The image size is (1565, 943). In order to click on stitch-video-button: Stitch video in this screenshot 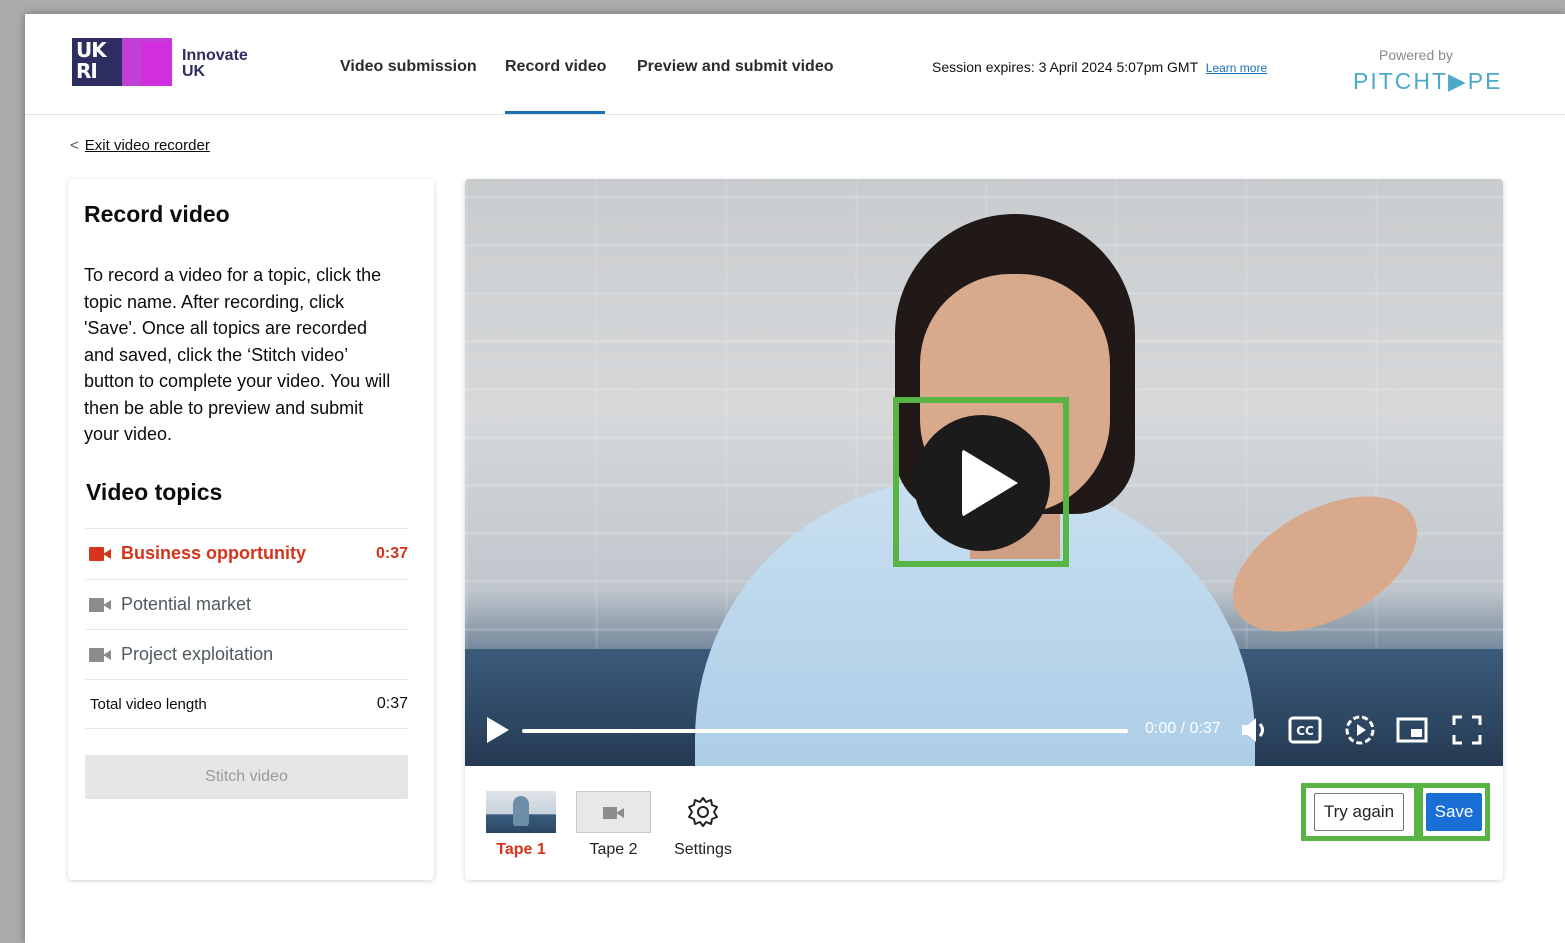, I will do `click(246, 777)`.